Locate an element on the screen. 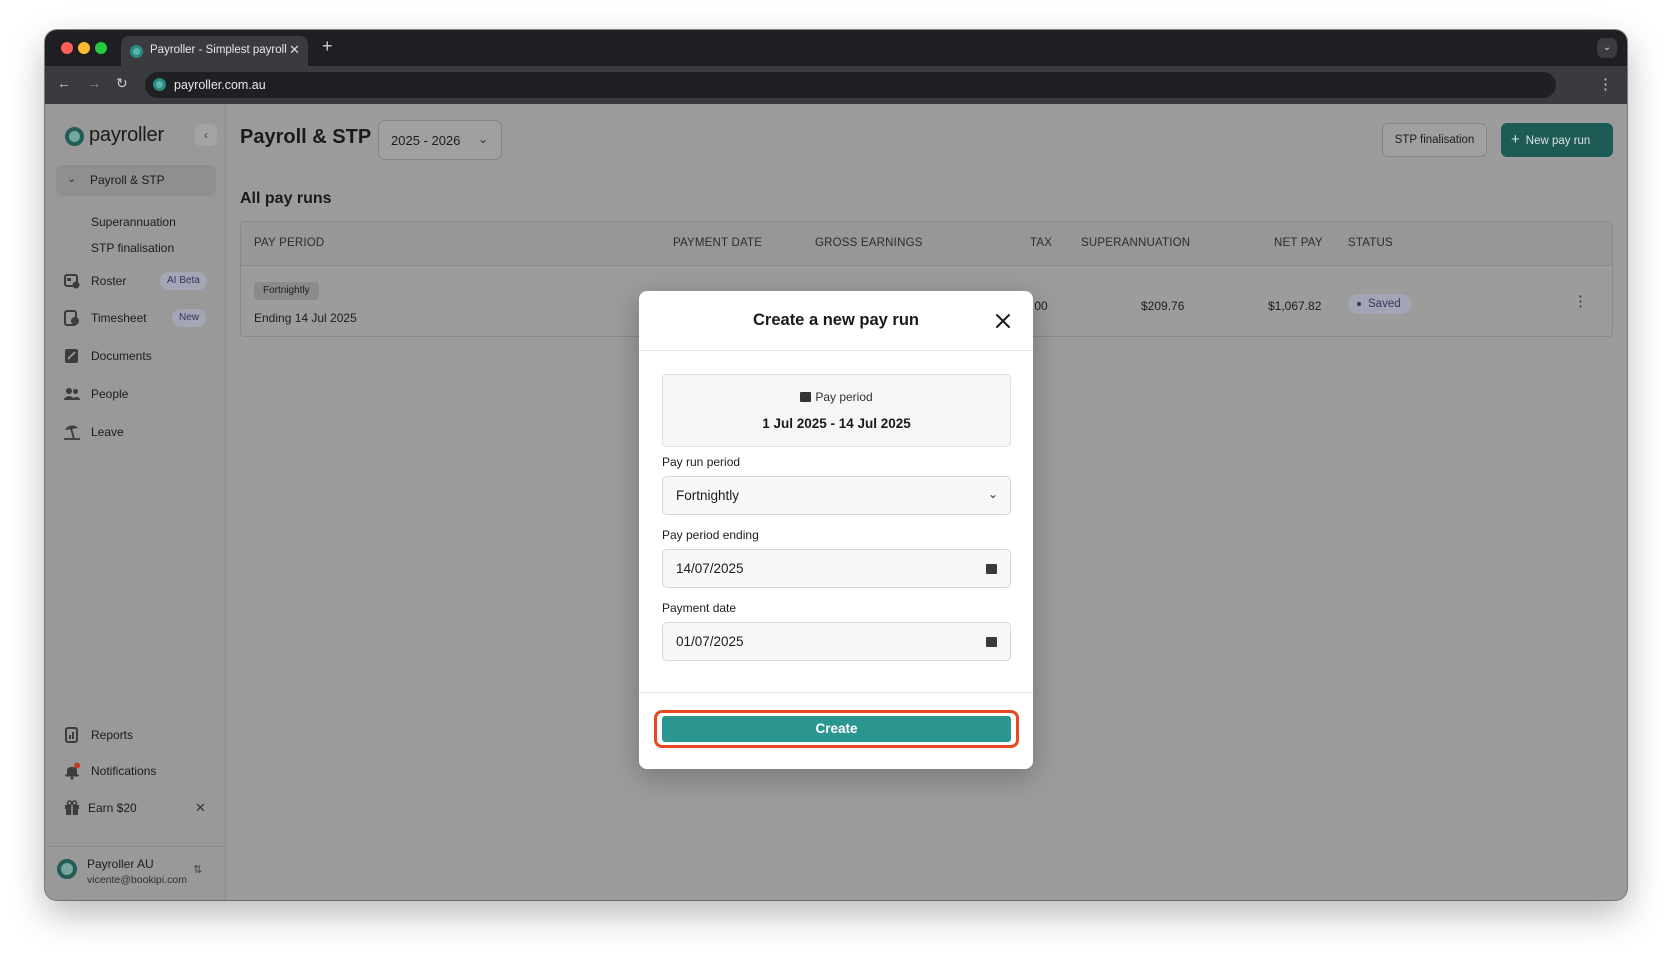 The width and height of the screenshot is (1672, 960). sidebar-item-timesheet: Timesheet New is located at coordinates (135, 319).